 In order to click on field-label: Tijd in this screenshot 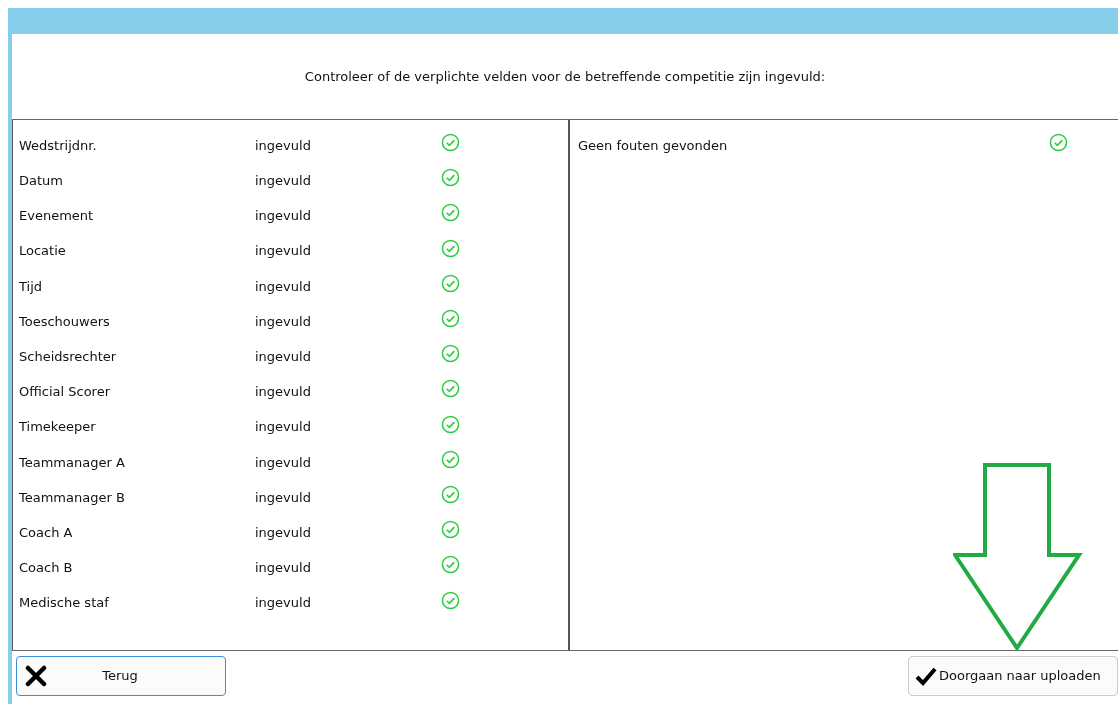, I will do `click(31, 286)`.